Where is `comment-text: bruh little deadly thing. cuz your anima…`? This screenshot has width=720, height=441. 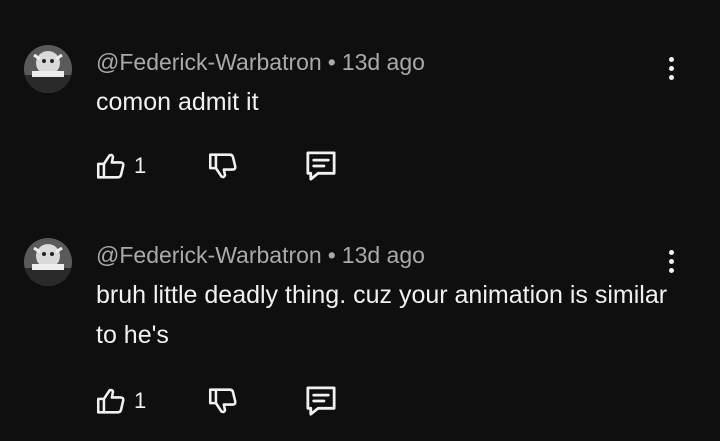 comment-text: bruh little deadly thing. cuz your anima… is located at coordinates (382, 315).